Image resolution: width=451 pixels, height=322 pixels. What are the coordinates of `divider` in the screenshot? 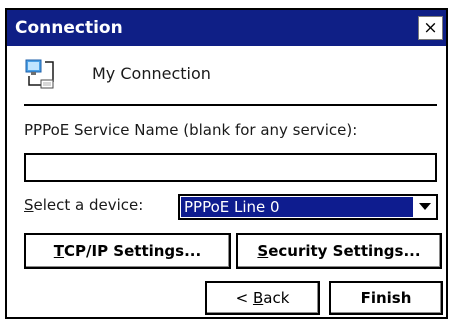 It's located at (230, 105).